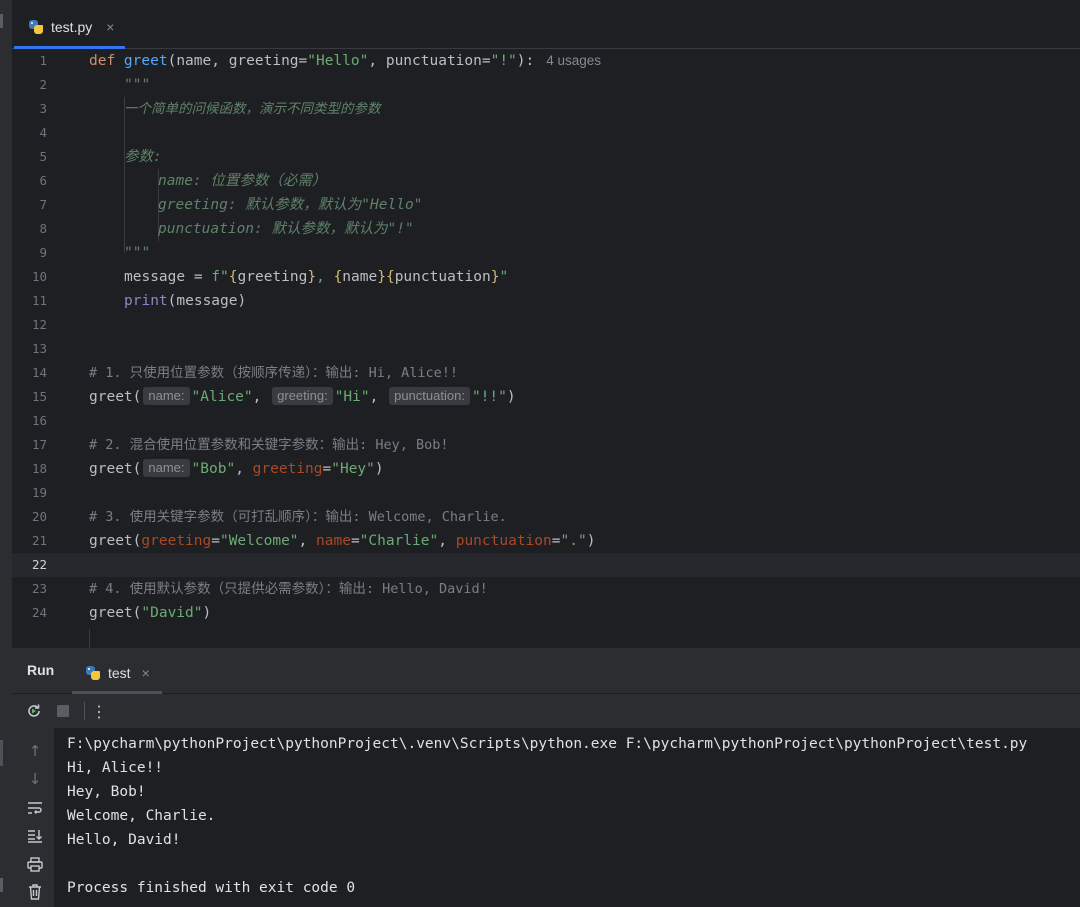 Image resolution: width=1080 pixels, height=907 pixels. What do you see at coordinates (106, 792) in the screenshot?
I see `console-line: Hey, Bob!` at bounding box center [106, 792].